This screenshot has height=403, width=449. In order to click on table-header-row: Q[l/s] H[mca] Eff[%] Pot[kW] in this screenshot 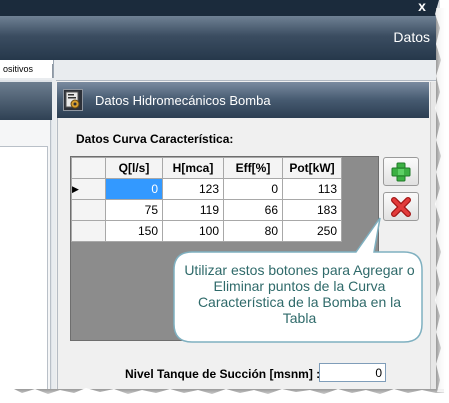, I will do `click(206, 168)`.